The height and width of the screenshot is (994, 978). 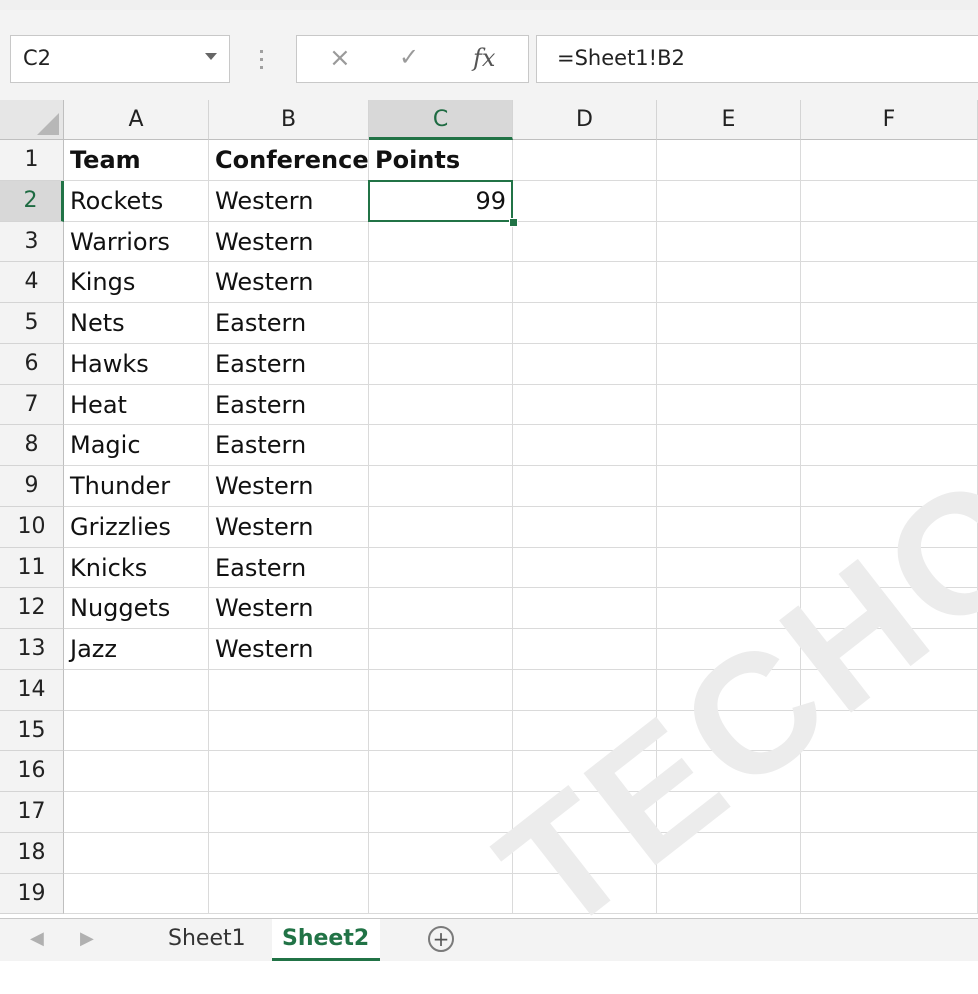 I want to click on drag-handle-icon, so click(x=262, y=59).